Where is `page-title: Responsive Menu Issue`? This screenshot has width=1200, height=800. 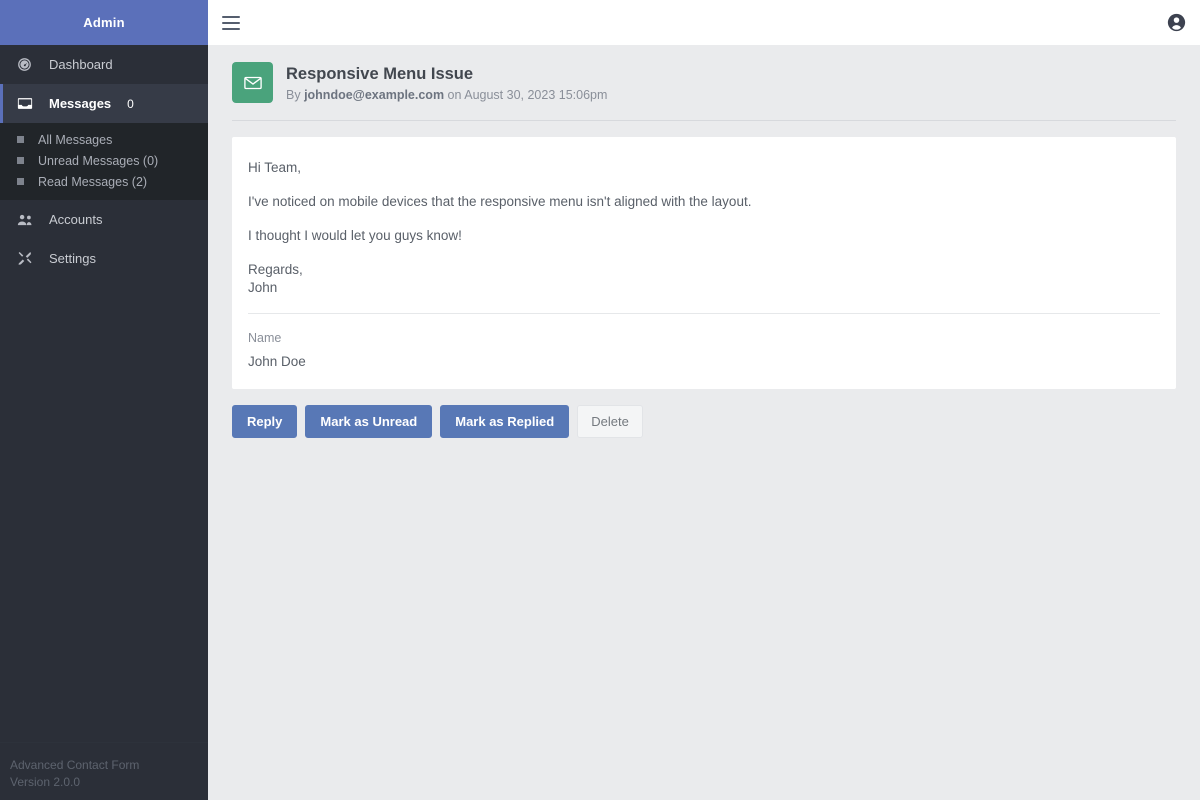 page-title: Responsive Menu Issue is located at coordinates (380, 73).